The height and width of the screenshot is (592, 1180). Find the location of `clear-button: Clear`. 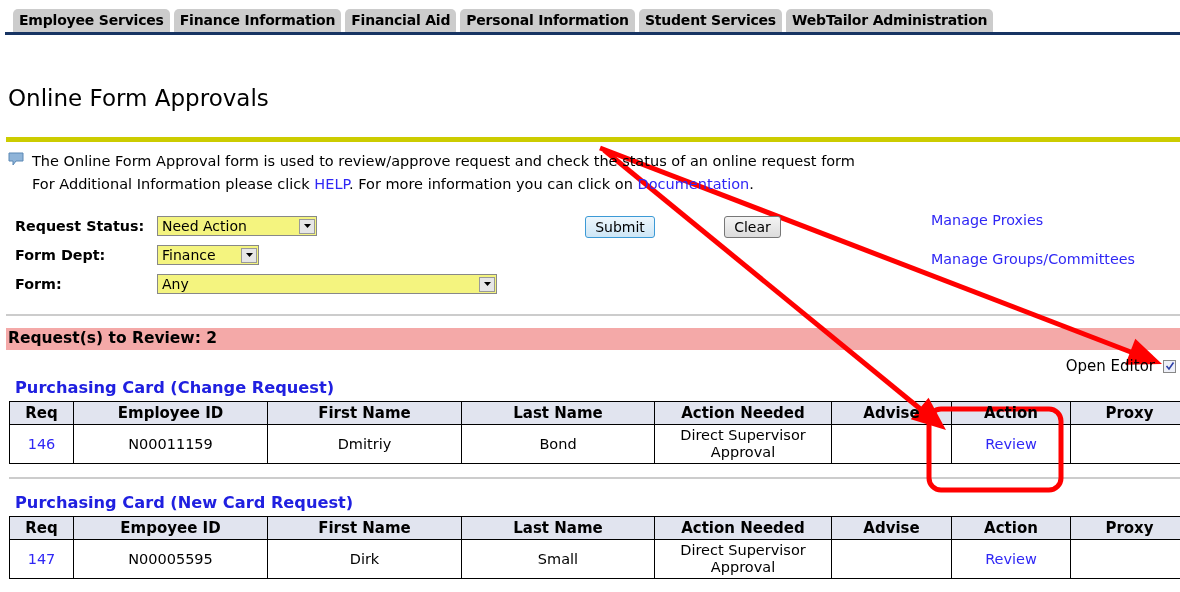

clear-button: Clear is located at coordinates (752, 227).